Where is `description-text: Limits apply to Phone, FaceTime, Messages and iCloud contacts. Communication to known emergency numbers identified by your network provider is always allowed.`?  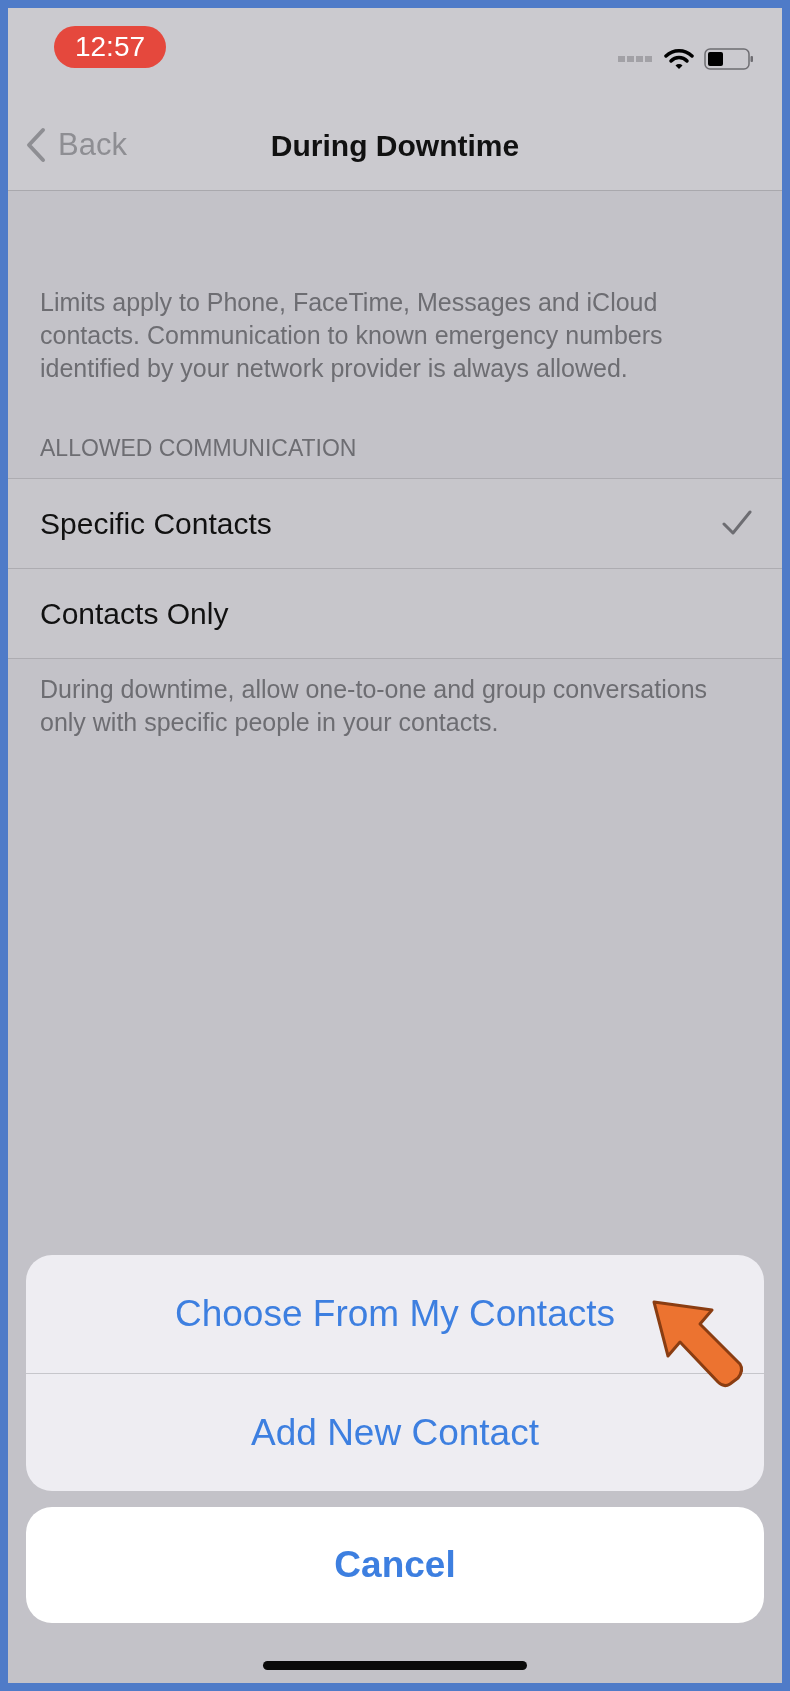
description-text: Limits apply to Phone, FaceTime, Messages and iCloud contacts. Communication to known emergency numbers identified by your network provider is always allowed. is located at coordinates (351, 335).